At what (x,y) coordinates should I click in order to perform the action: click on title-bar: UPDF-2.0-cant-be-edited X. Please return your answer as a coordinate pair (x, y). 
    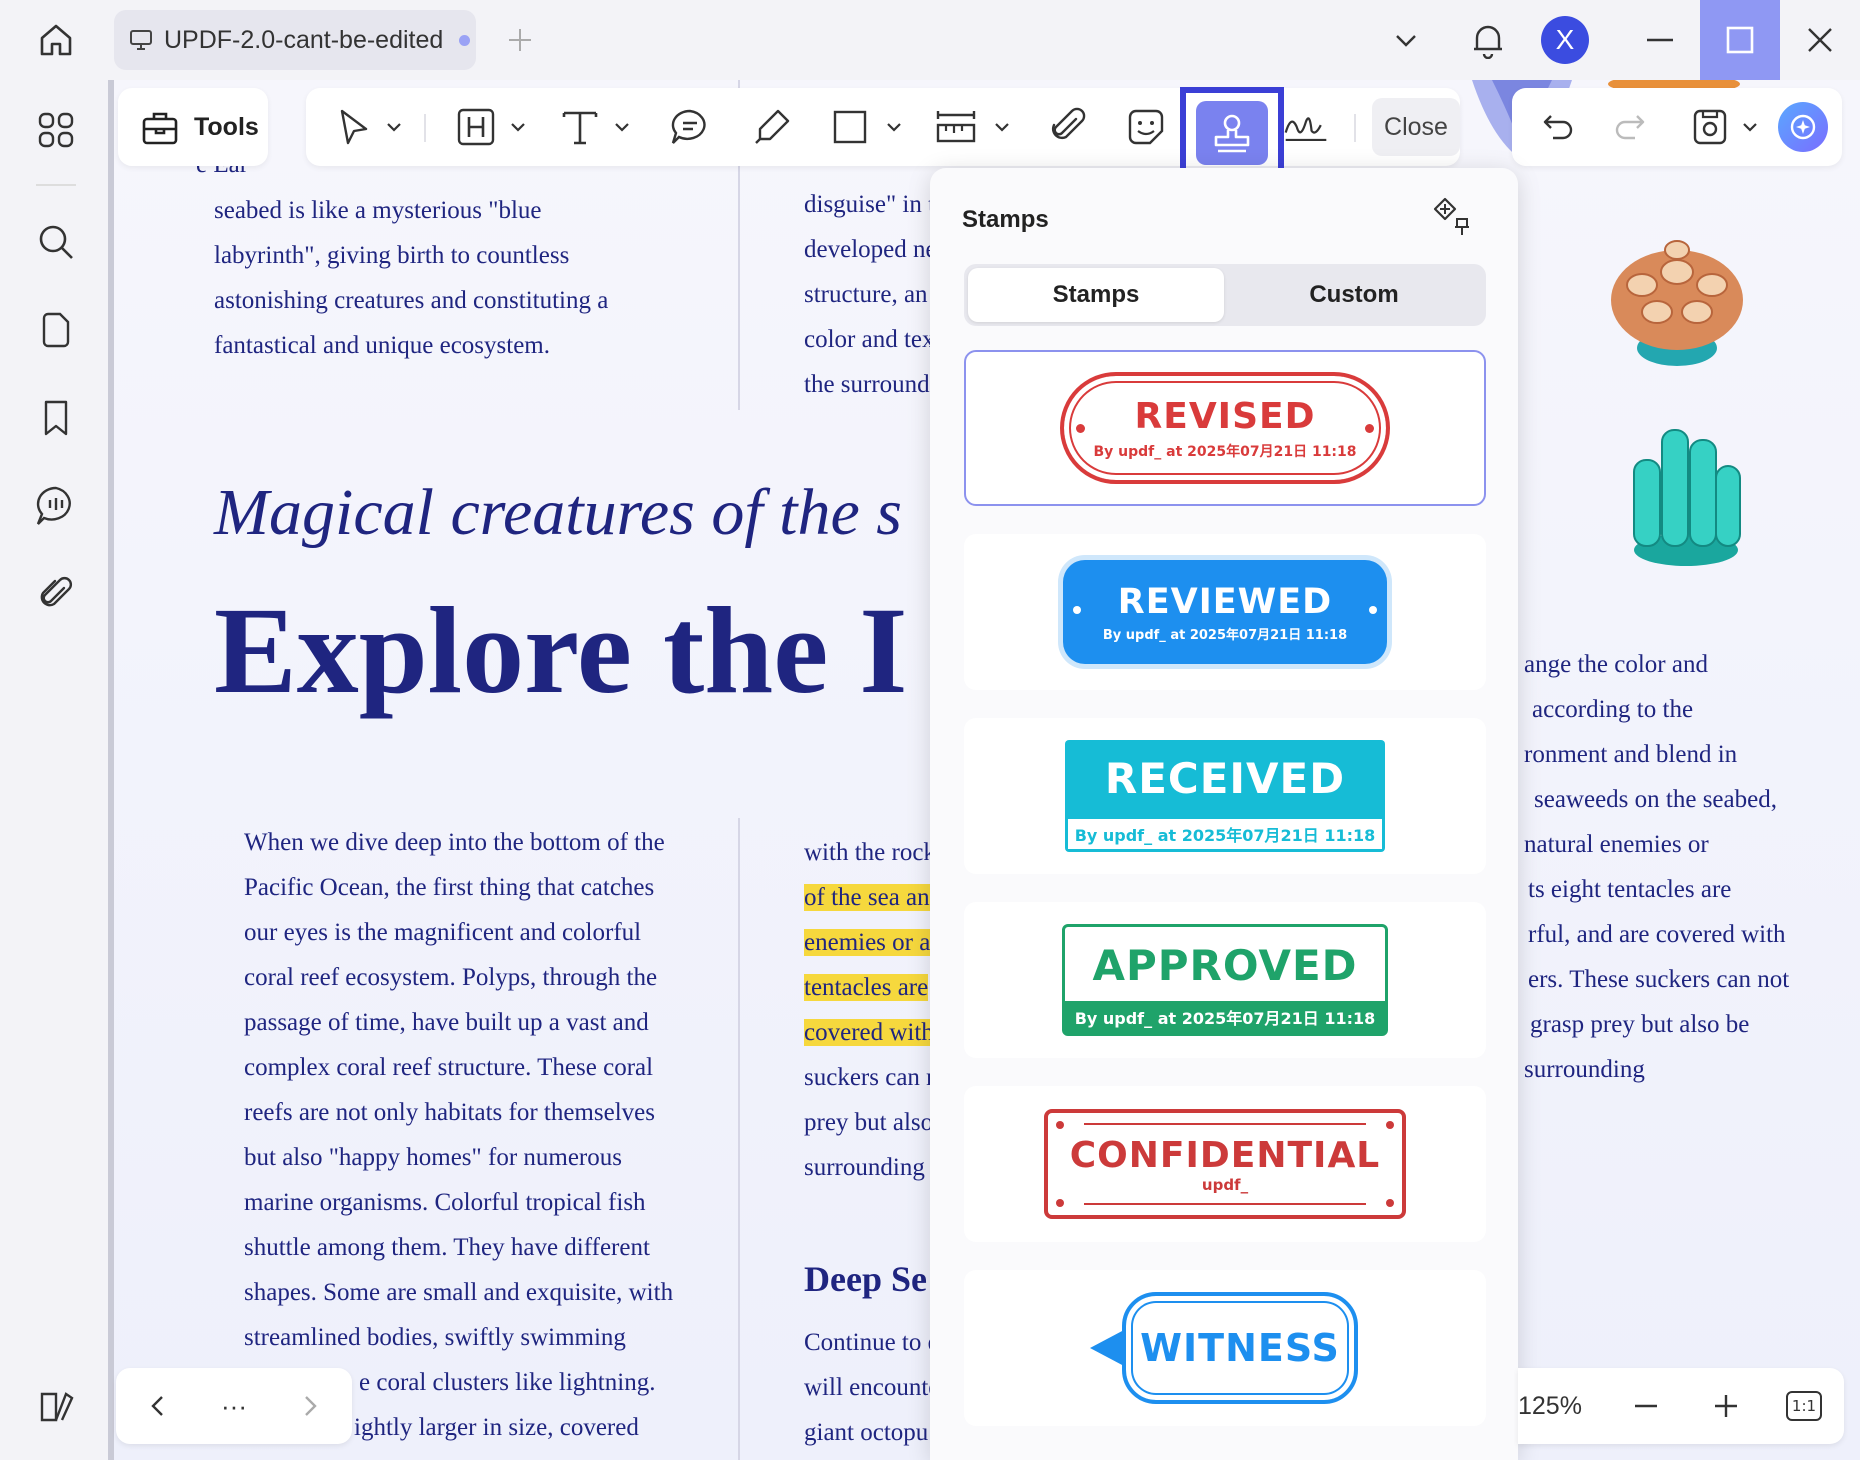
    Looking at the image, I should click on (930, 40).